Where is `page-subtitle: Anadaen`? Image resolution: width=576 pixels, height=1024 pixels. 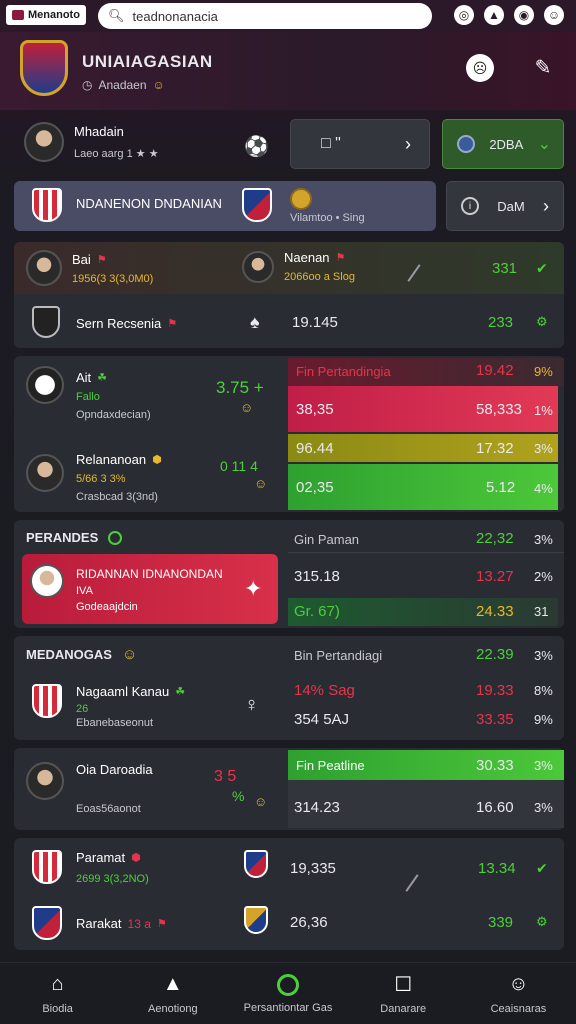
page-subtitle: Anadaen is located at coordinates (122, 85).